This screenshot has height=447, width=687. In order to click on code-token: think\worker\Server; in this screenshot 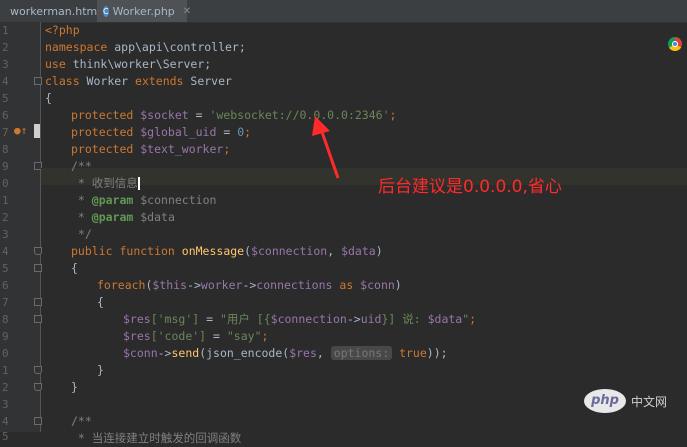, I will do `click(138, 64)`.